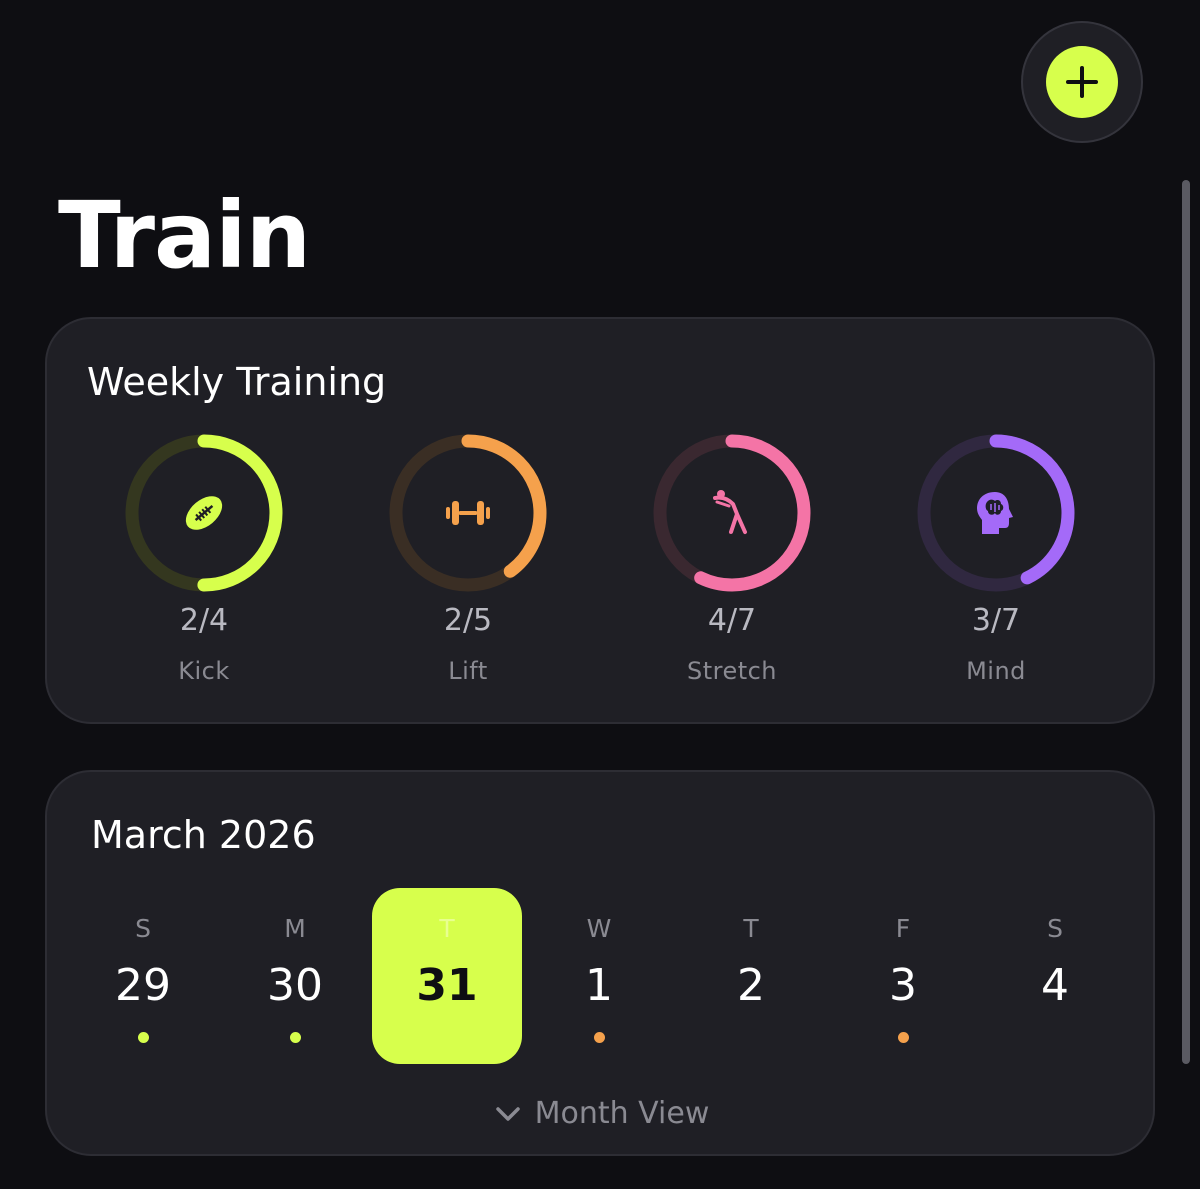 Image resolution: width=1200 pixels, height=1189 pixels. I want to click on ring-count-mind: 3/7, so click(996, 620).